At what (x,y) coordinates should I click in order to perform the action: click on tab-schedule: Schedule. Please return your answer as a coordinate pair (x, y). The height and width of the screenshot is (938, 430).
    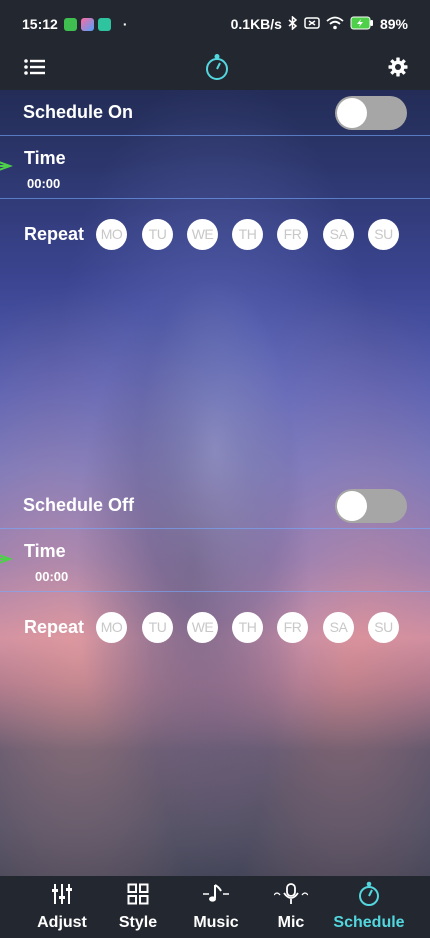
    Looking at the image, I should click on (369, 907).